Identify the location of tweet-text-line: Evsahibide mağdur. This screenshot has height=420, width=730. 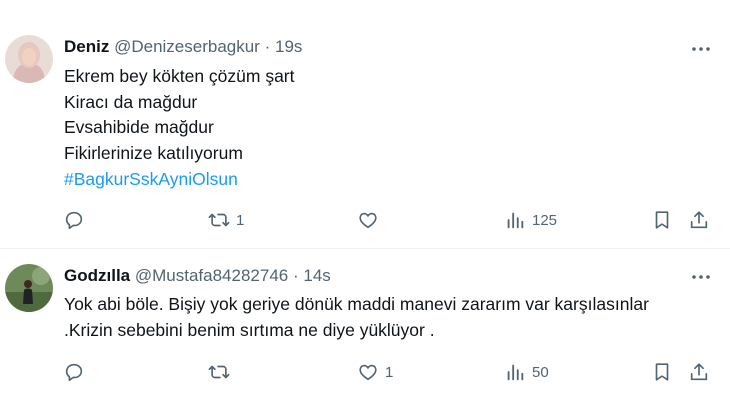
(139, 127).